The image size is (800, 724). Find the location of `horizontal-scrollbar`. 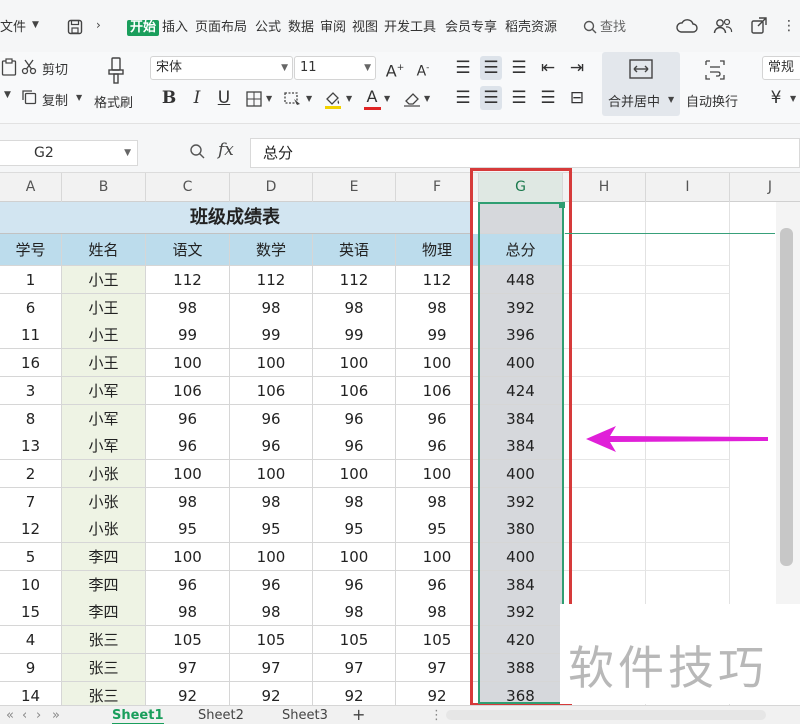

horizontal-scrollbar is located at coordinates (606, 715).